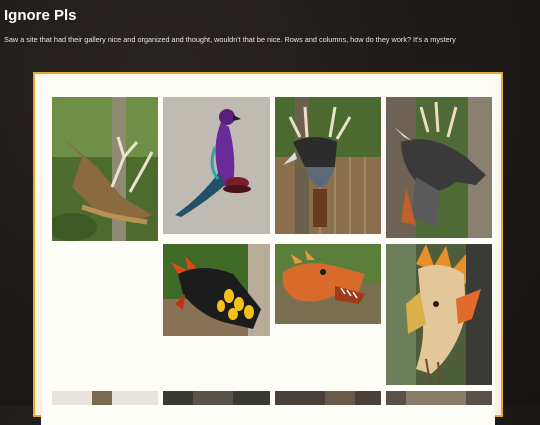 This screenshot has height=425, width=540. I want to click on gallery-photo-orange-finned-dragon, so click(439, 314).